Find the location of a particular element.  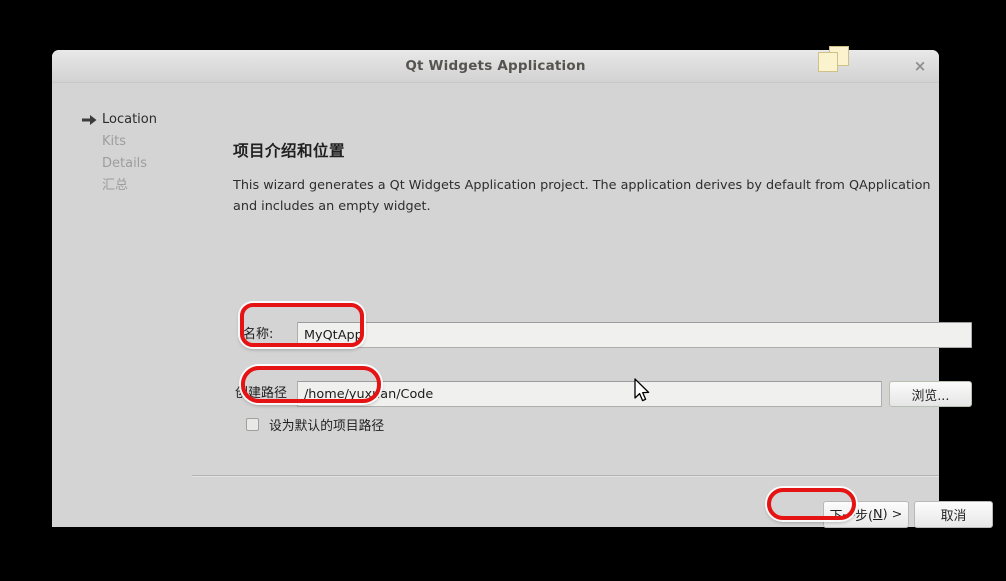

sidebar-item-summary: 汇总 is located at coordinates (116, 186).